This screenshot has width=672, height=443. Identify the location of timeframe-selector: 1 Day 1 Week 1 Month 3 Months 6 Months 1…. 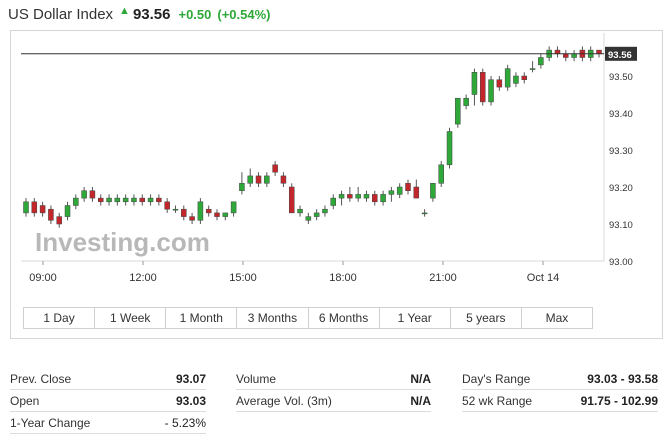
(308, 318).